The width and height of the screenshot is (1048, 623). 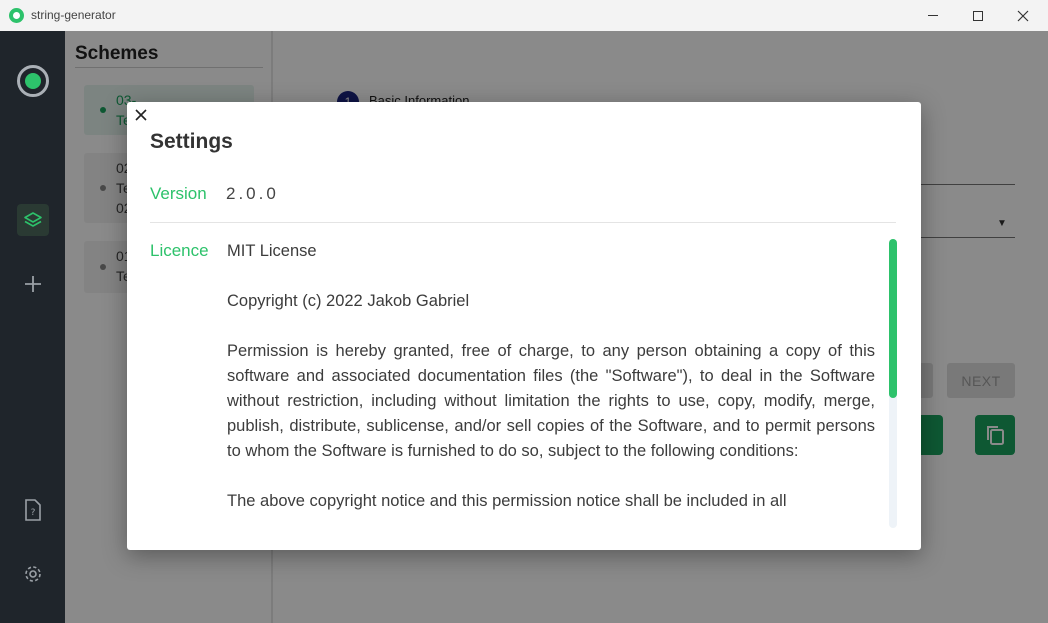 I want to click on version-value: 2.0.0, so click(x=252, y=193).